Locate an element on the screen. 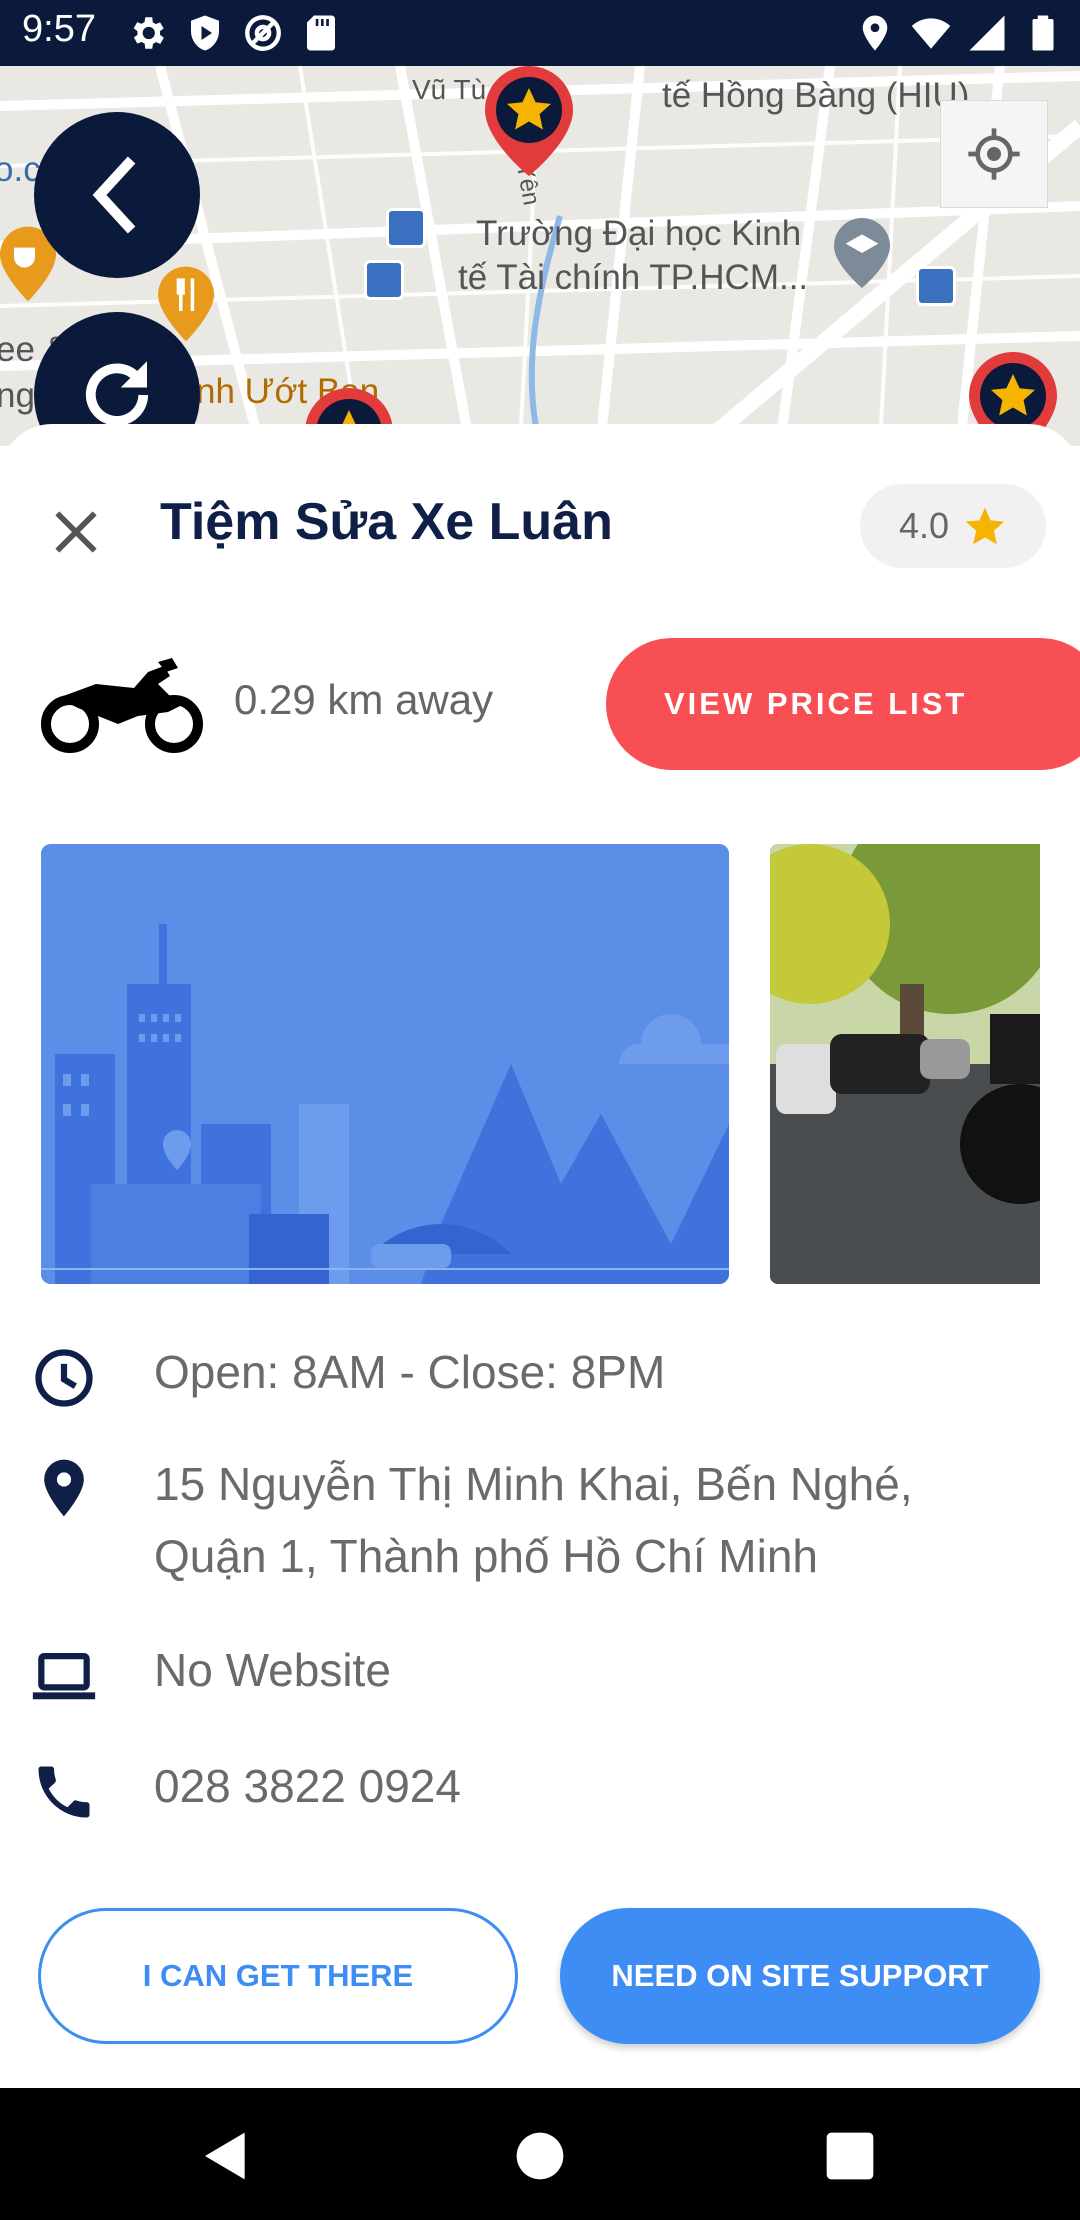 This screenshot has width=1080, height=2220. star-icon is located at coordinates (985, 526).